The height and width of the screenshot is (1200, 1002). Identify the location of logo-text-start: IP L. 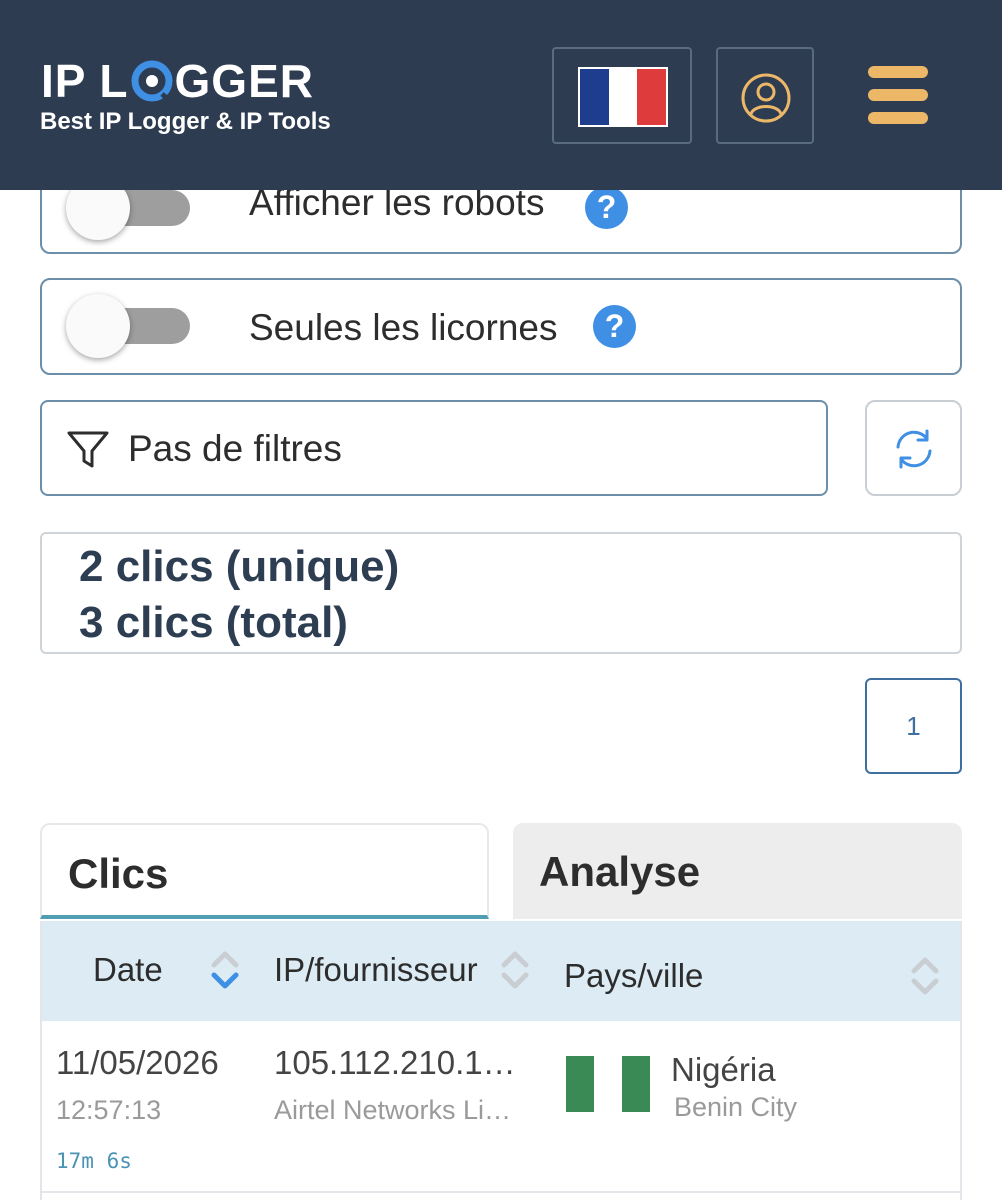
(85, 81).